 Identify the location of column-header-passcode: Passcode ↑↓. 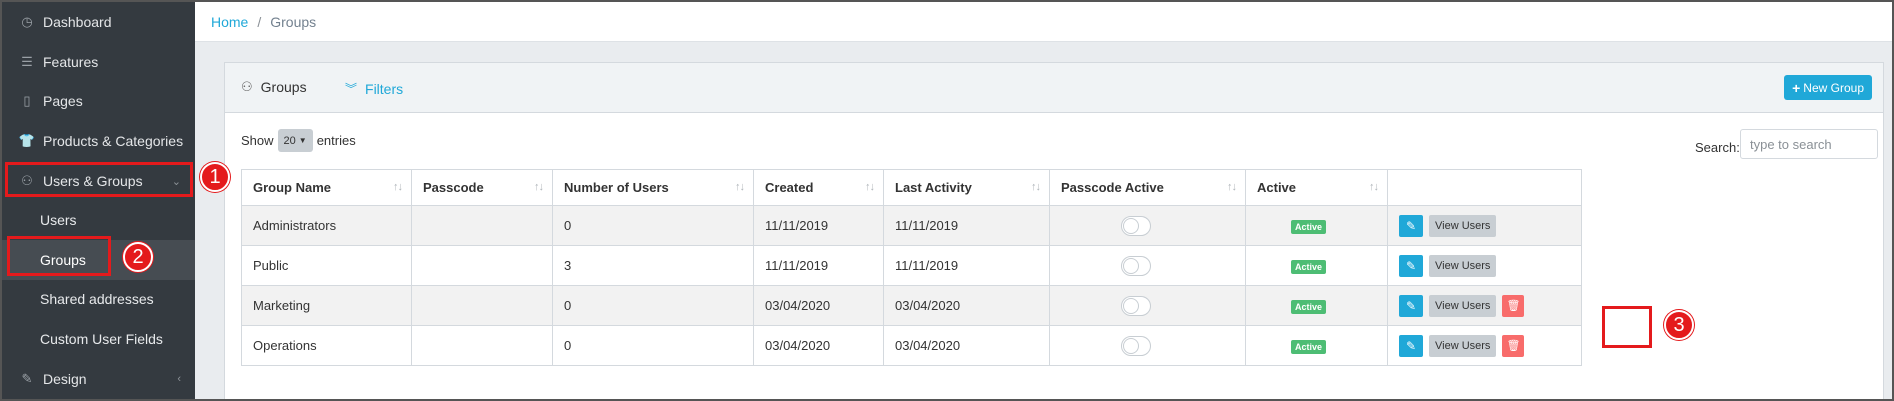
(482, 187).